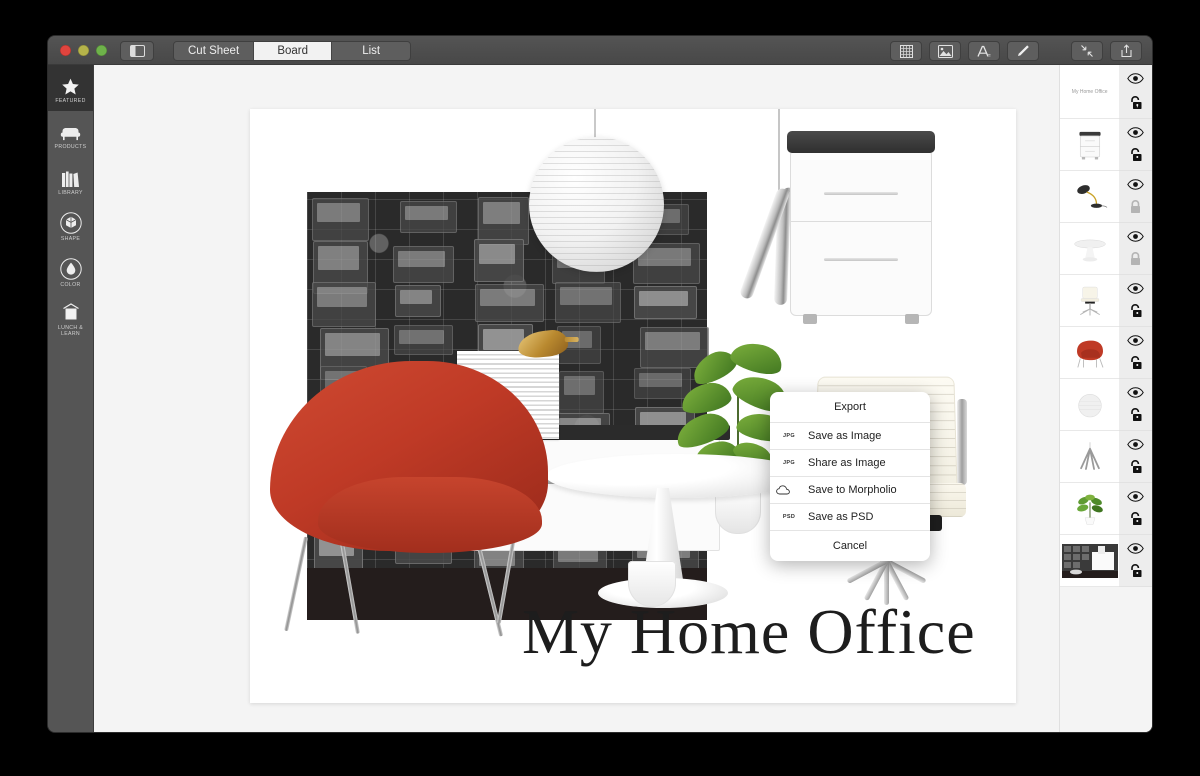 Image resolution: width=1200 pixels, height=776 pixels. I want to click on cancel-button: Cancel, so click(850, 546).